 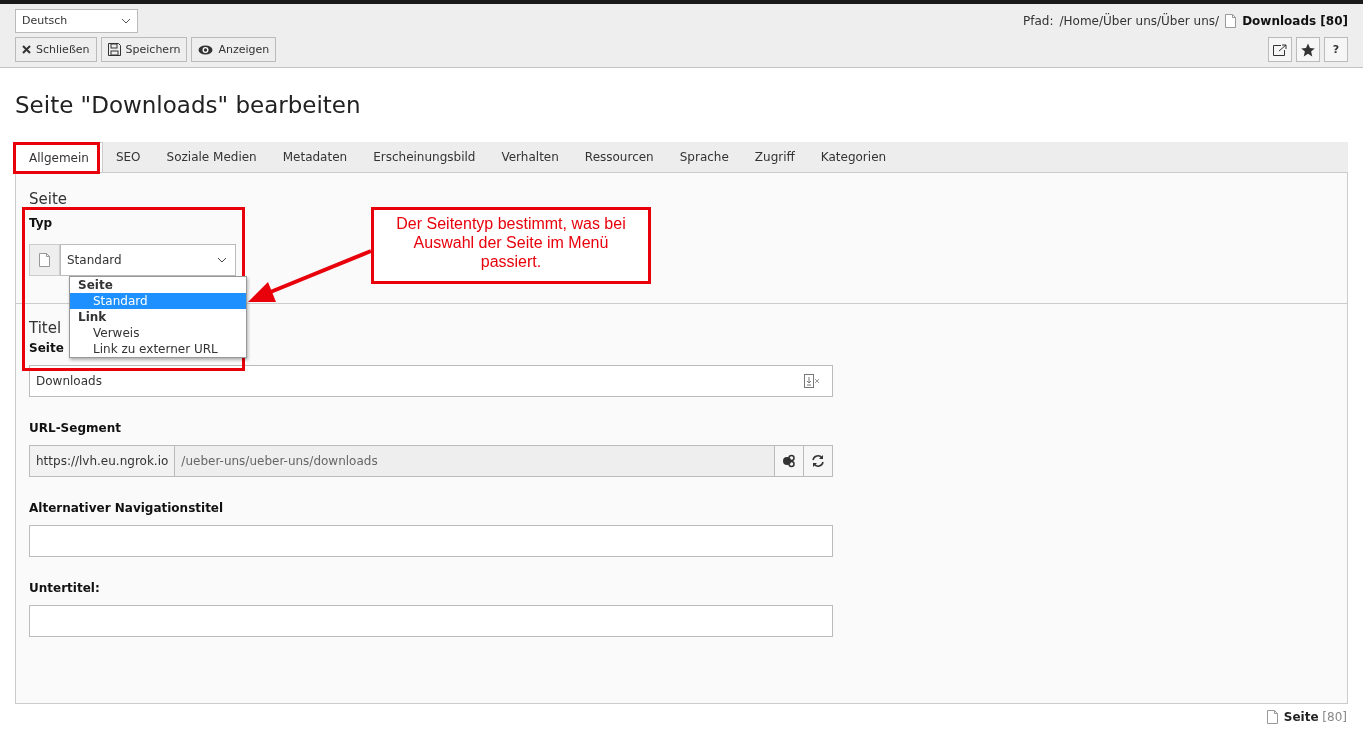 I want to click on record-info: Seite [80], so click(x=1315, y=717).